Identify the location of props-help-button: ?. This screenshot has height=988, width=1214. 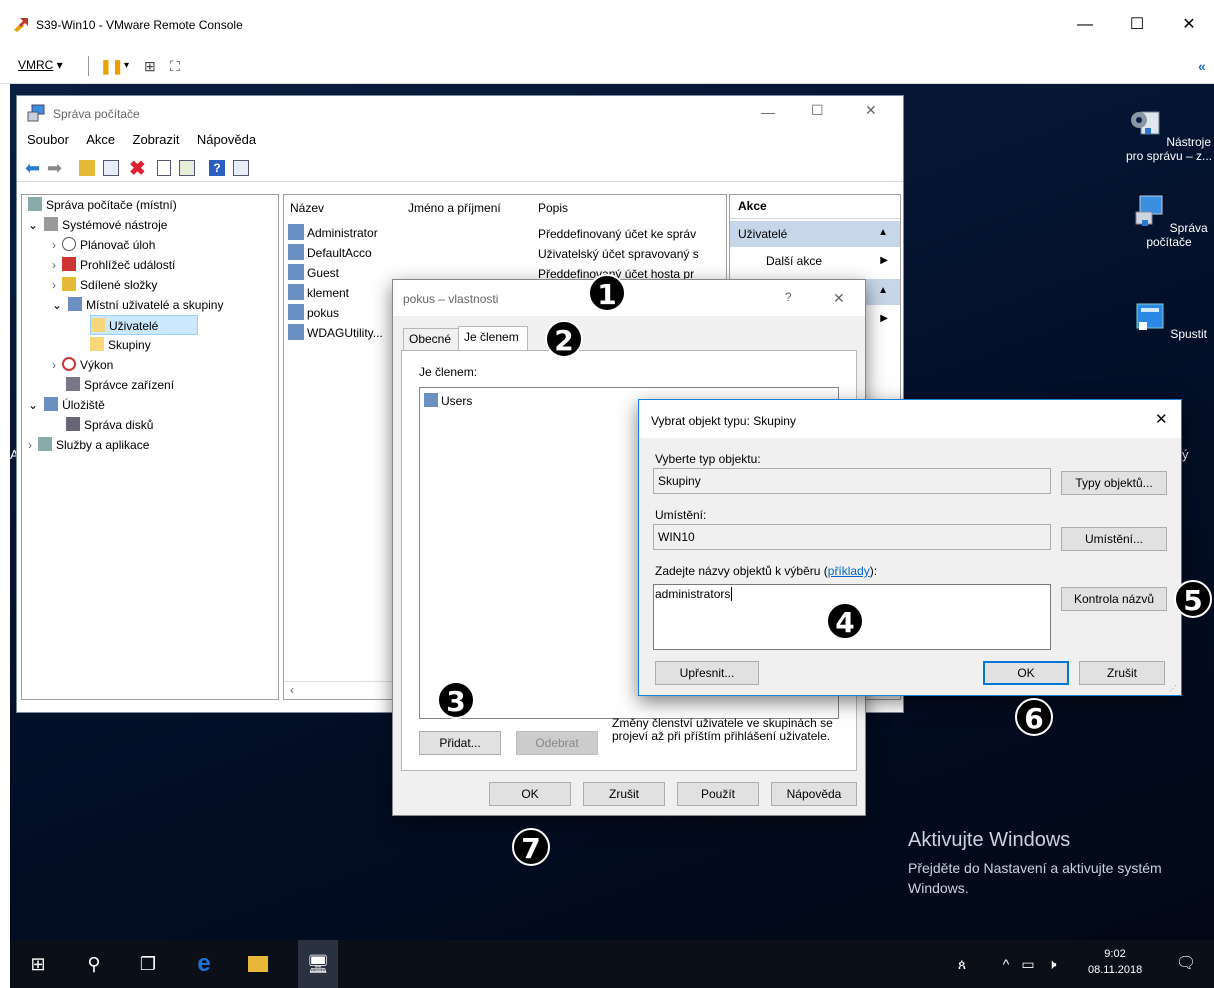
(788, 297).